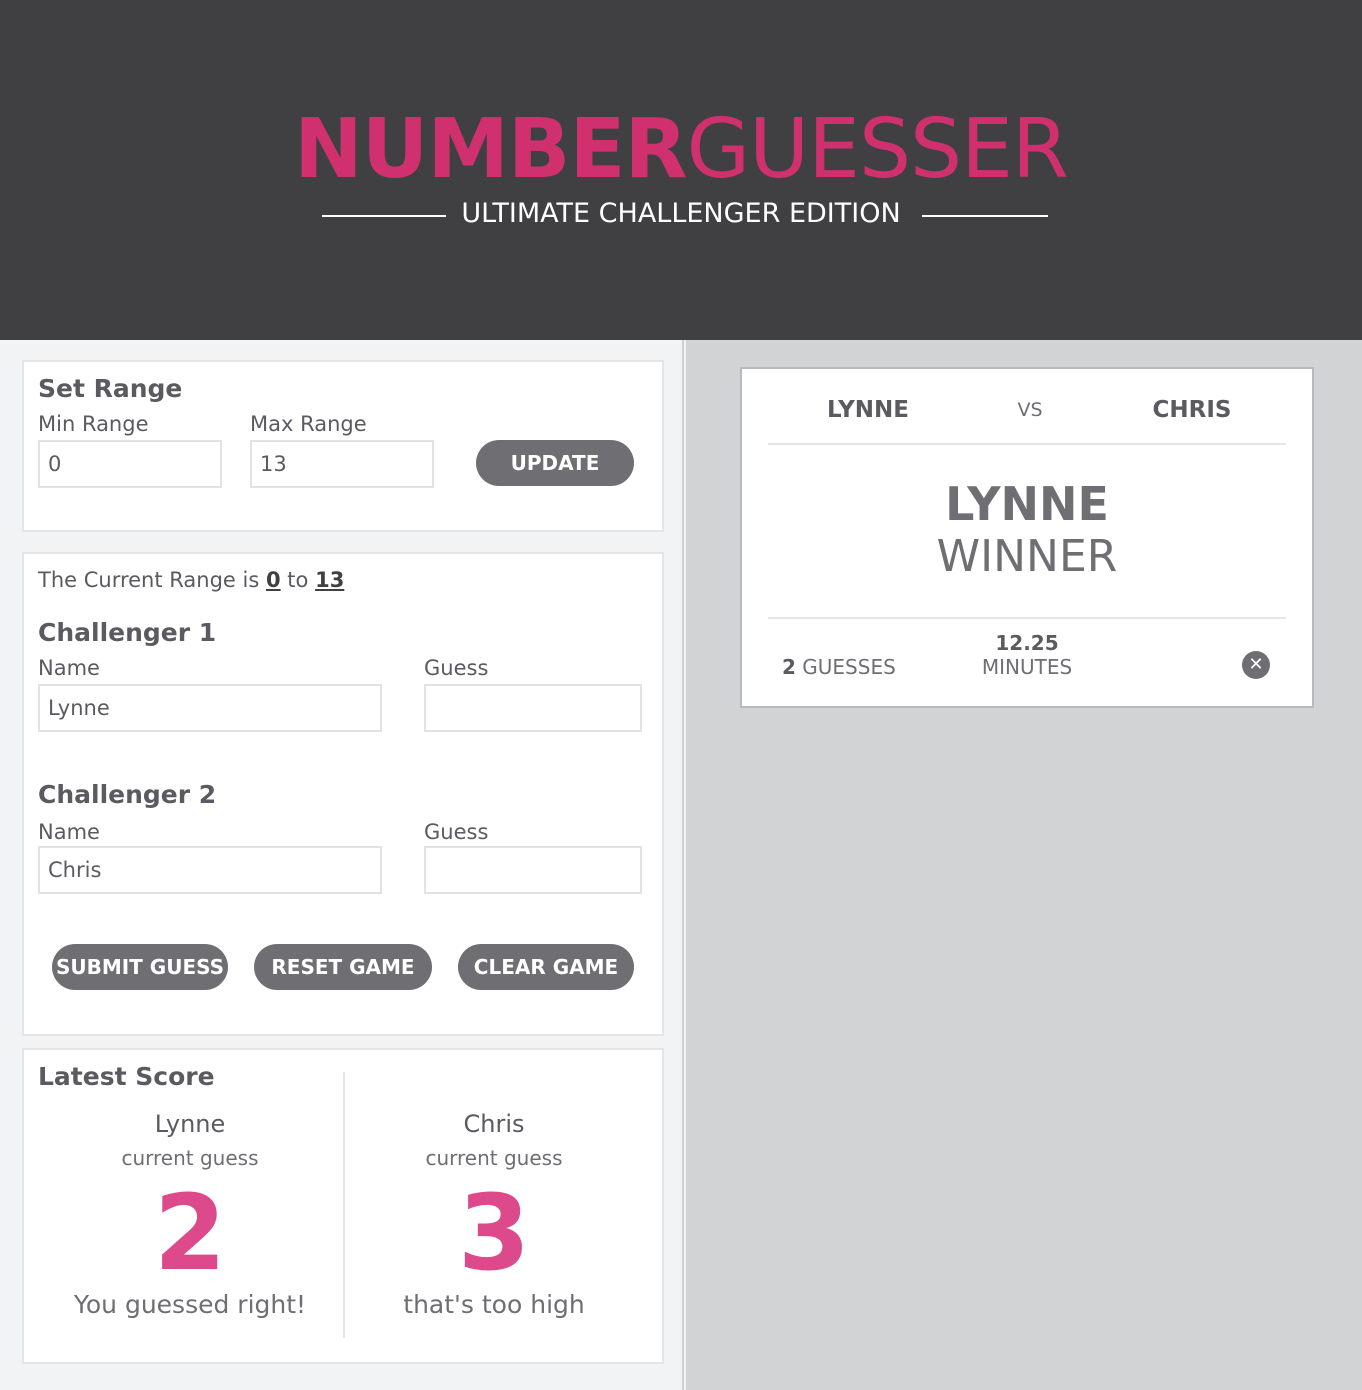 The height and width of the screenshot is (1390, 1362). I want to click on player1-score-name: Lynne, so click(190, 1124).